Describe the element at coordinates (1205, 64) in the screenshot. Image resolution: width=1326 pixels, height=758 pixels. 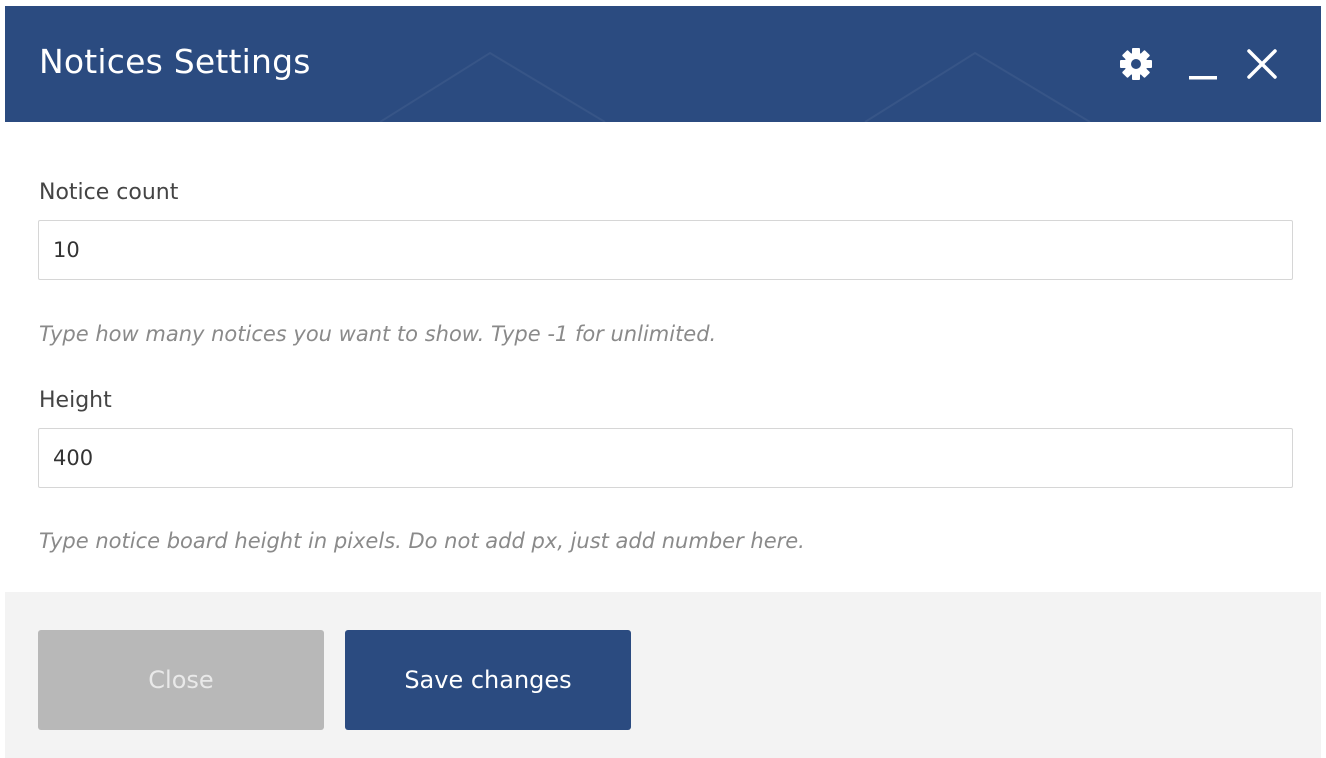
I see `minimize-button` at that location.